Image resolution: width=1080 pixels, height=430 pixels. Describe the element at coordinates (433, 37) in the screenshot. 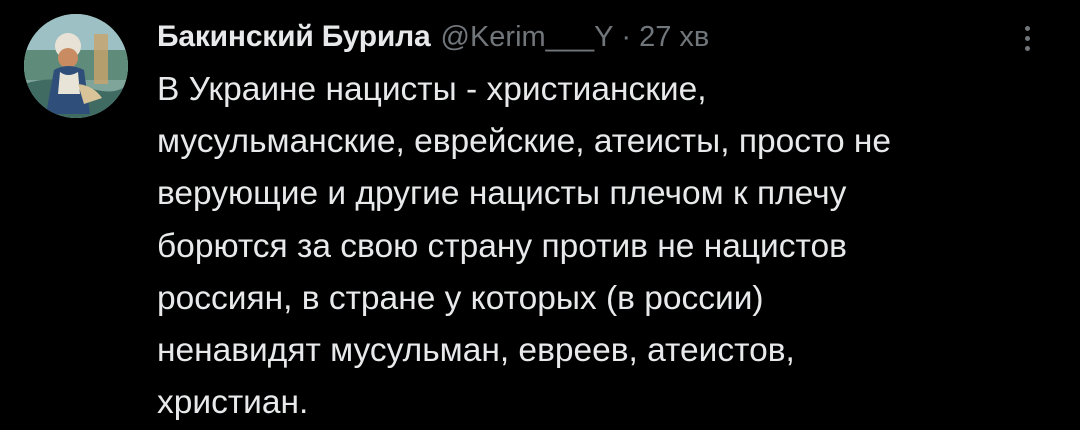

I see `tweet-header: Бакинский Бурила @Kerim___Y · 27 хв` at that location.